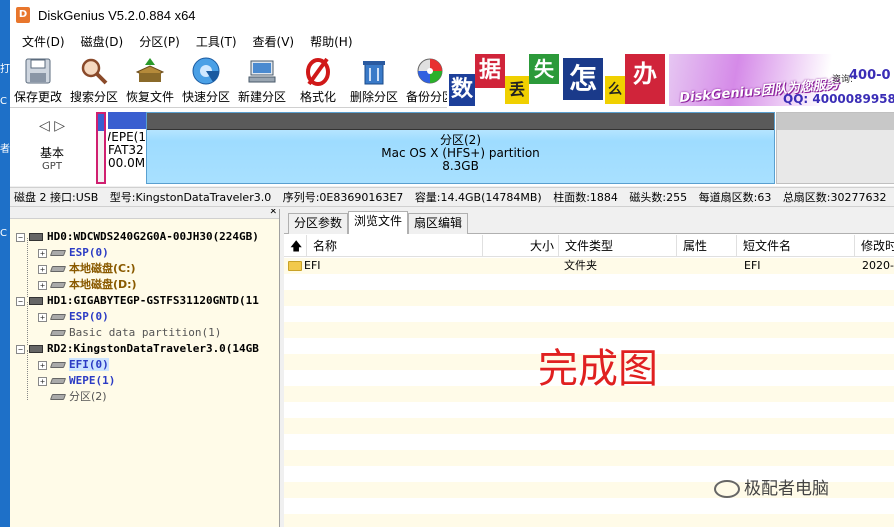 The image size is (894, 527). Describe the element at coordinates (795, 246) in the screenshot. I see `column-short-name: 短文件名` at that location.